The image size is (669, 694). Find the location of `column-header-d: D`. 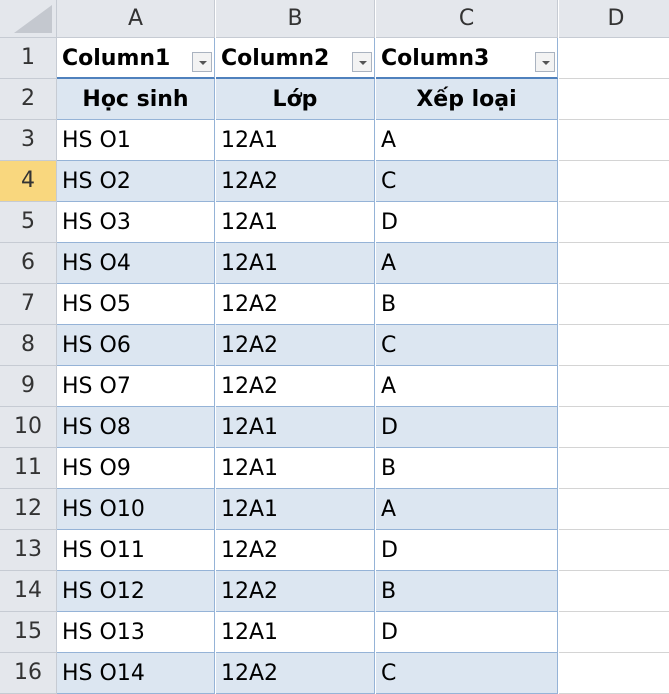

column-header-d: D is located at coordinates (614, 19).